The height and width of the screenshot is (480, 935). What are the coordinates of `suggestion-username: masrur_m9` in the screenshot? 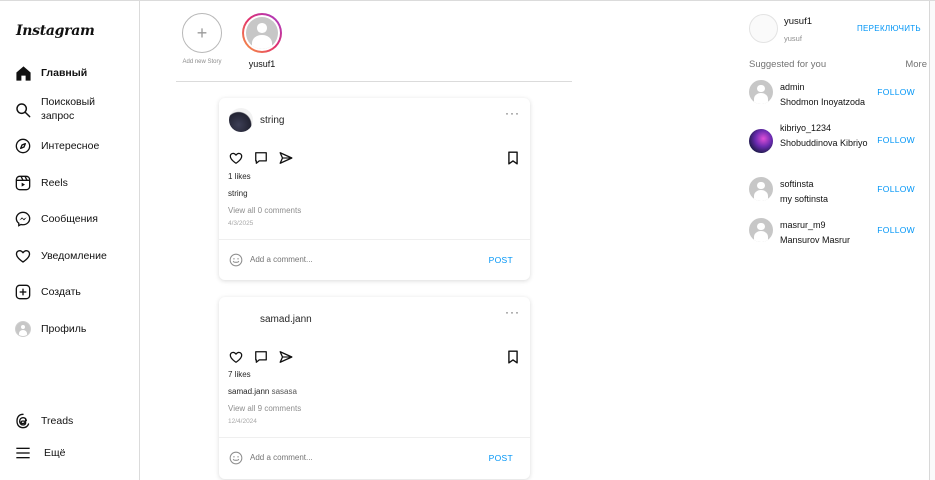 It's located at (830, 225).